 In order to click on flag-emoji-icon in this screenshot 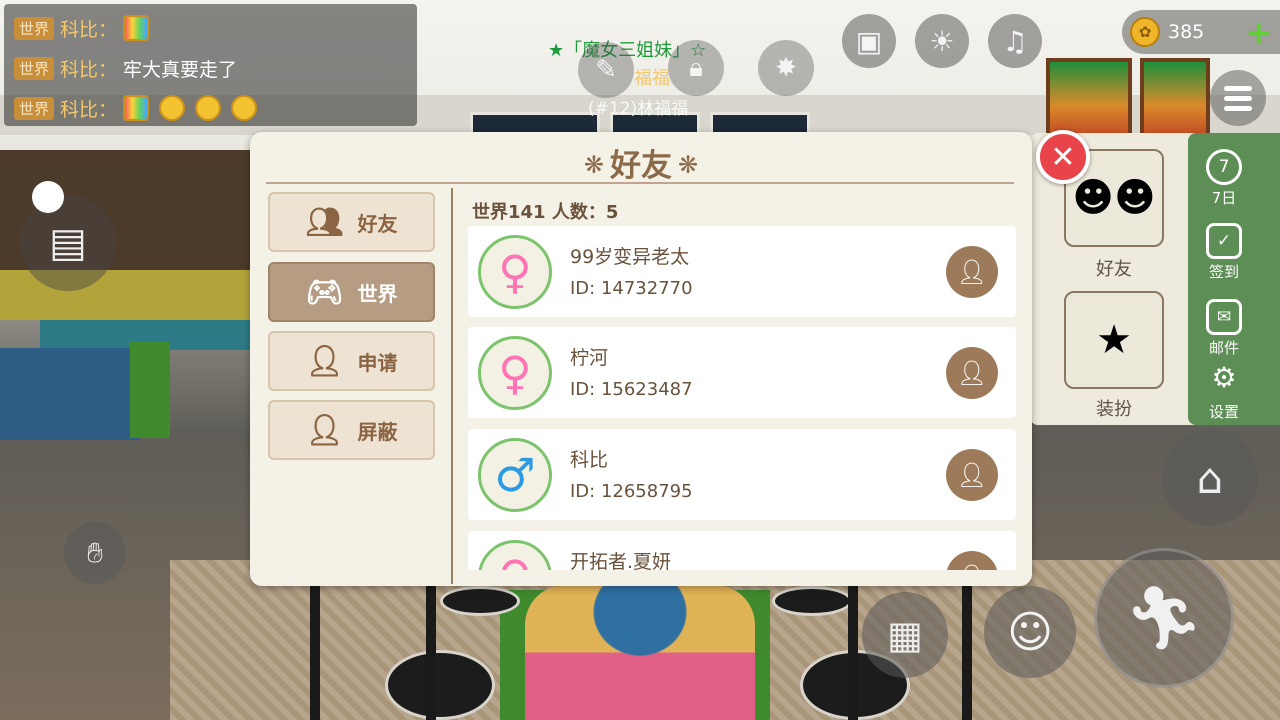, I will do `click(136, 28)`.